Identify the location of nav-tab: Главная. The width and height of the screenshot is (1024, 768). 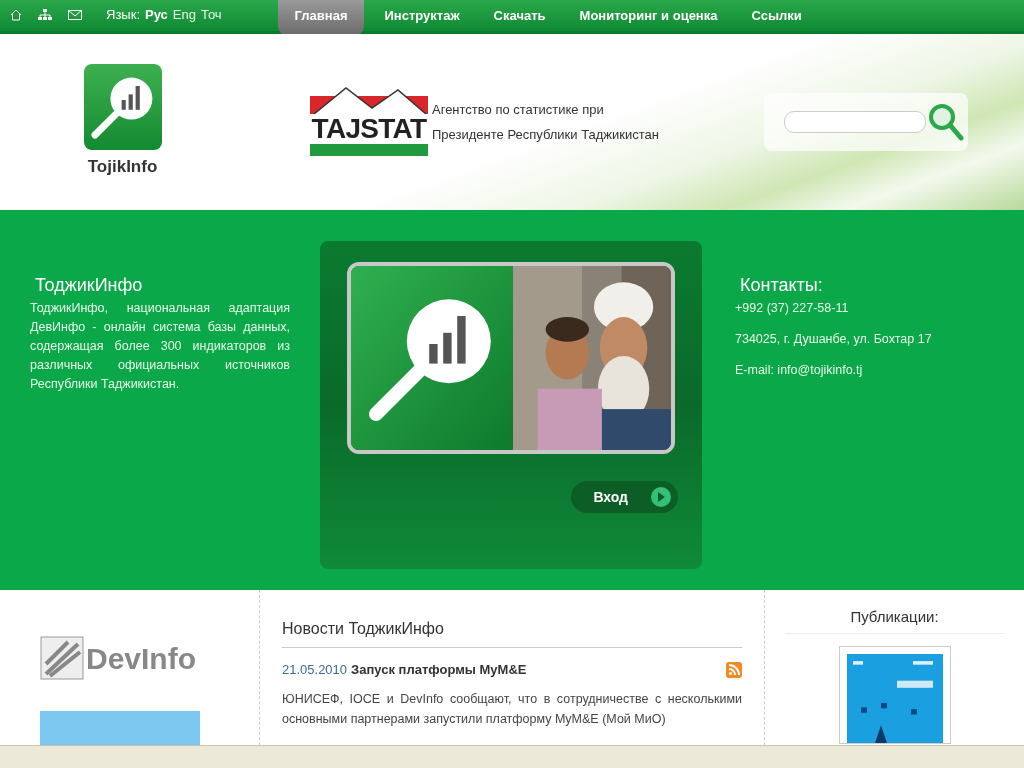
(321, 18).